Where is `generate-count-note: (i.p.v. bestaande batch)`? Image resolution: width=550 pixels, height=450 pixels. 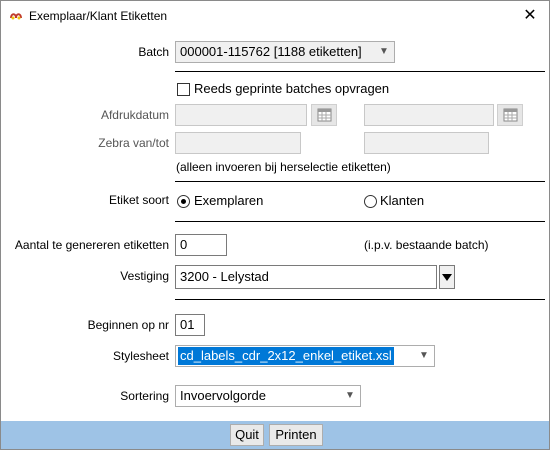 generate-count-note: (i.p.v. bestaande batch) is located at coordinates (426, 245).